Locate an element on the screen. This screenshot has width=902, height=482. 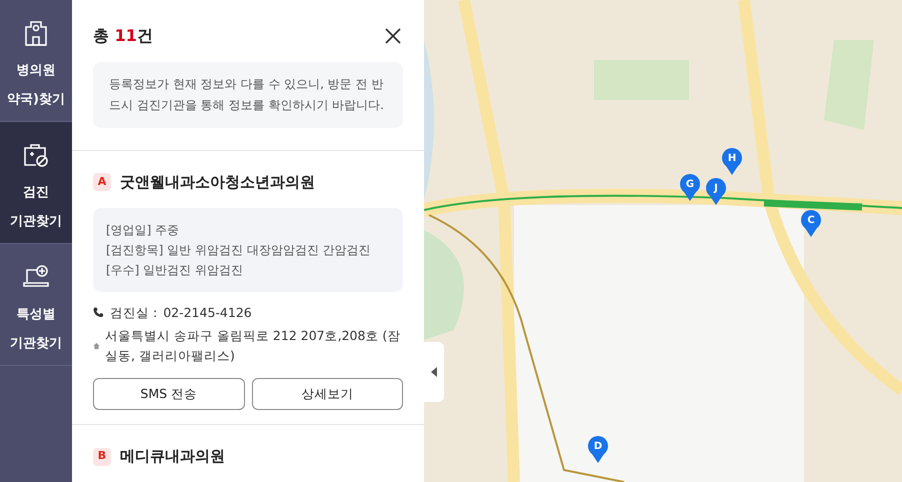
action-button: 상세보기 is located at coordinates (327, 394).